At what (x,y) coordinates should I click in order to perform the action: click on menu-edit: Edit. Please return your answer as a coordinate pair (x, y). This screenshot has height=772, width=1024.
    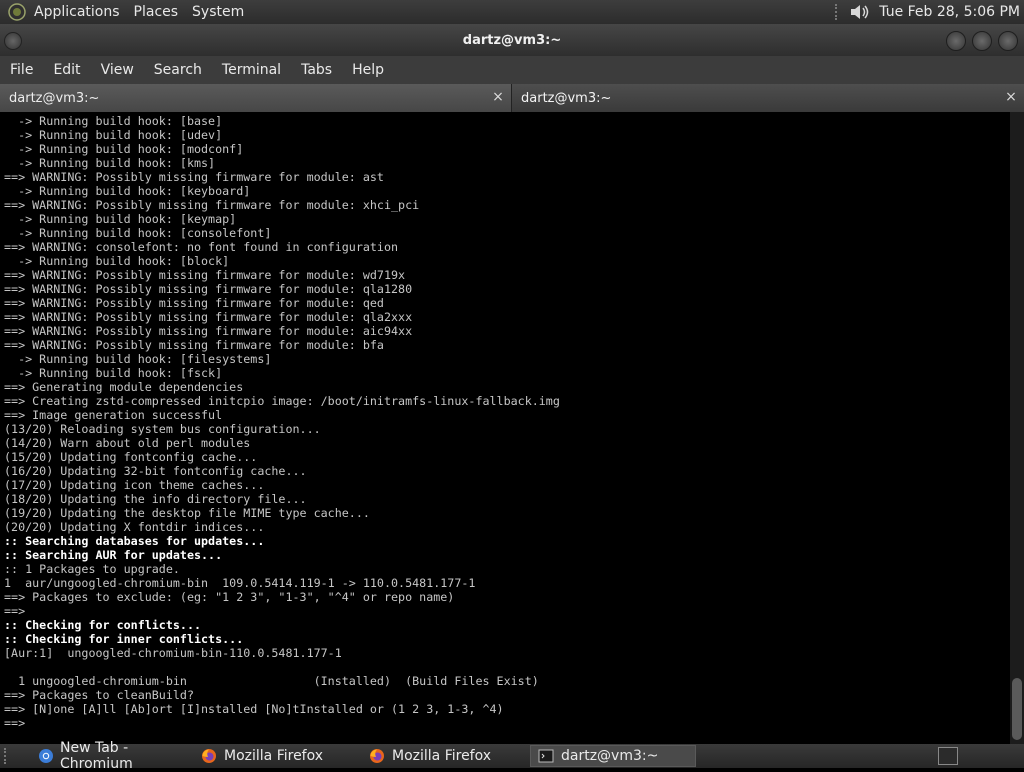
    Looking at the image, I should click on (66, 70).